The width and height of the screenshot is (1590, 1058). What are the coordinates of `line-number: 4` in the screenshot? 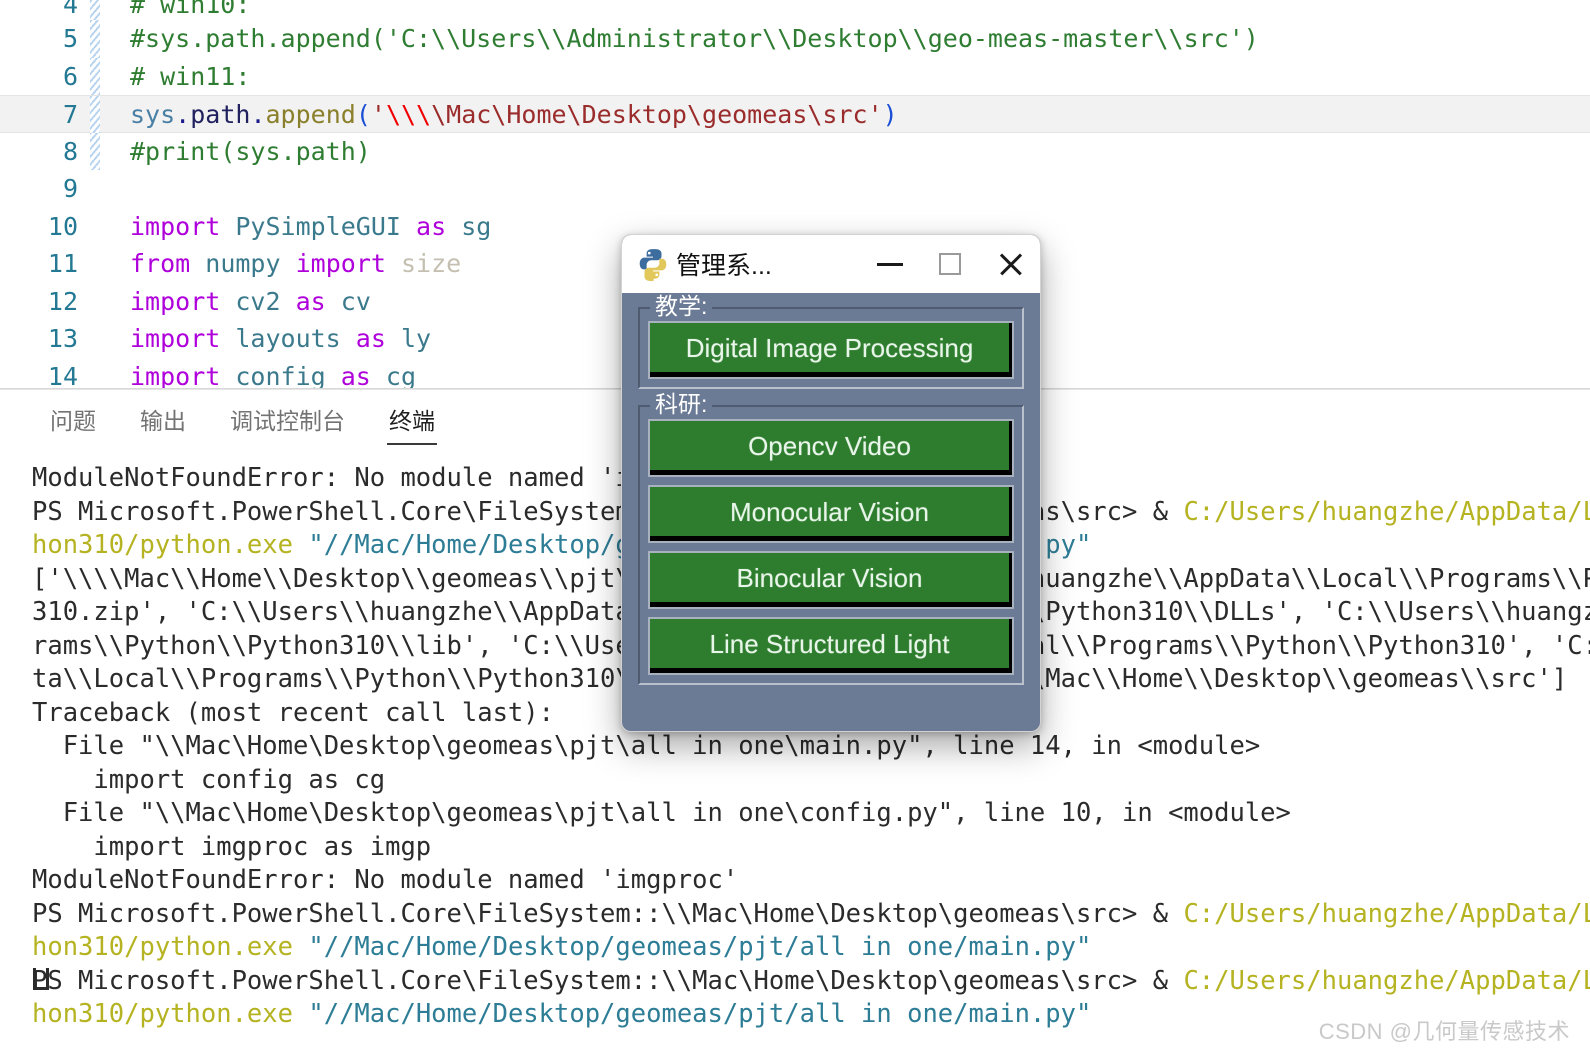 It's located at (70, 9).